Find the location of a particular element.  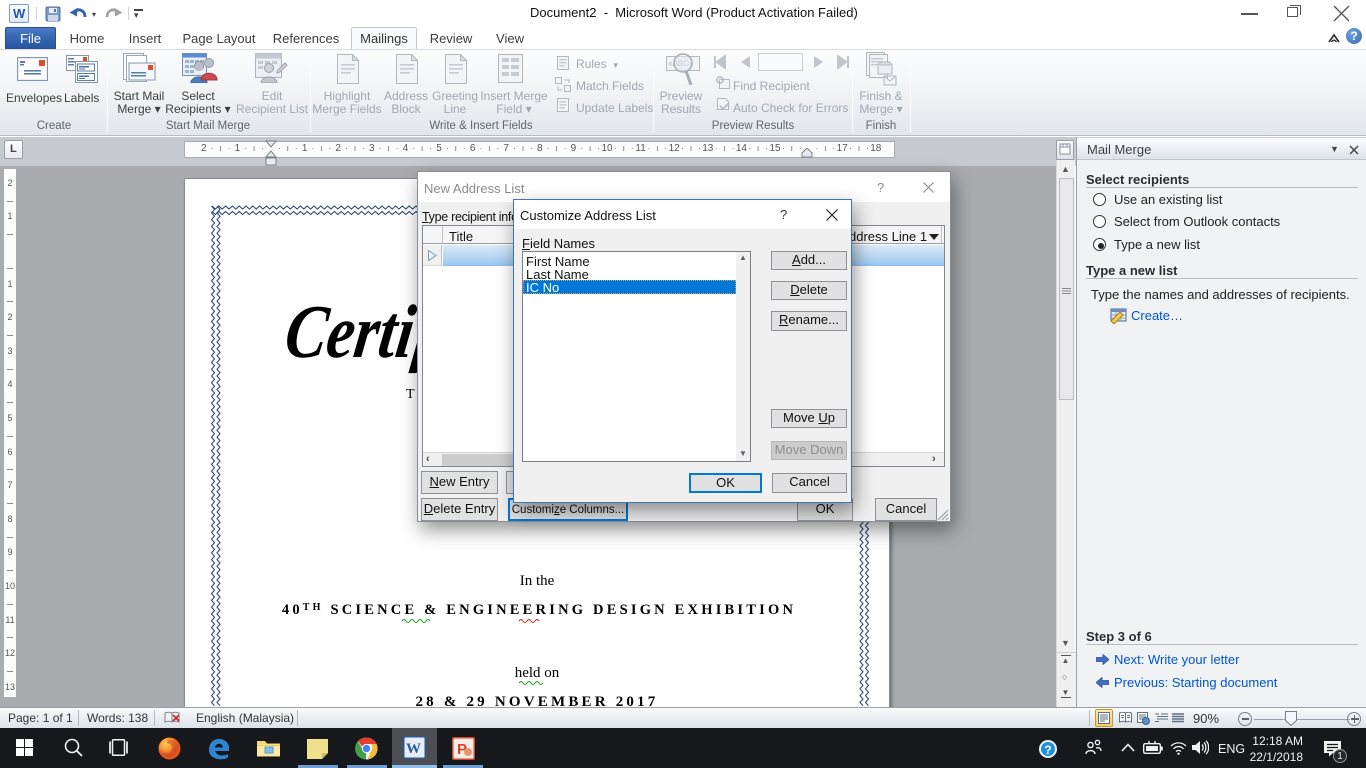

svg-text: W is located at coordinates (413, 749).